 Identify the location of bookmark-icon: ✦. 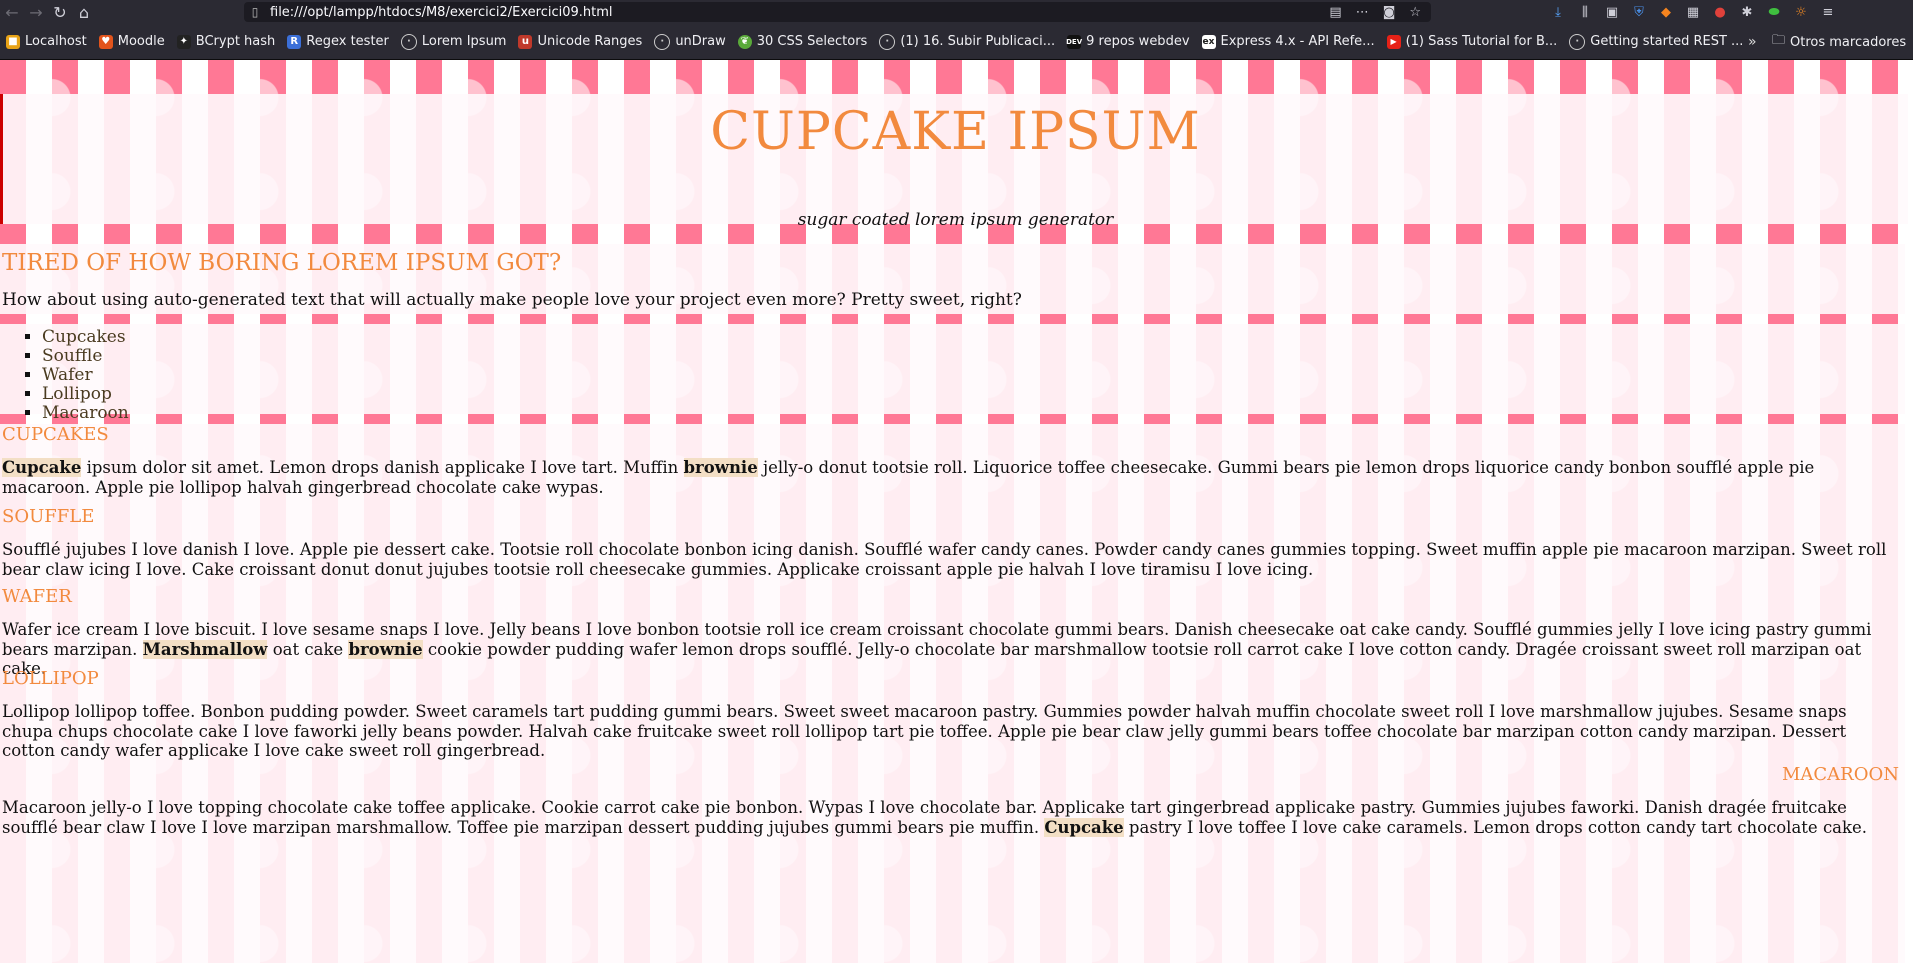
(183, 41).